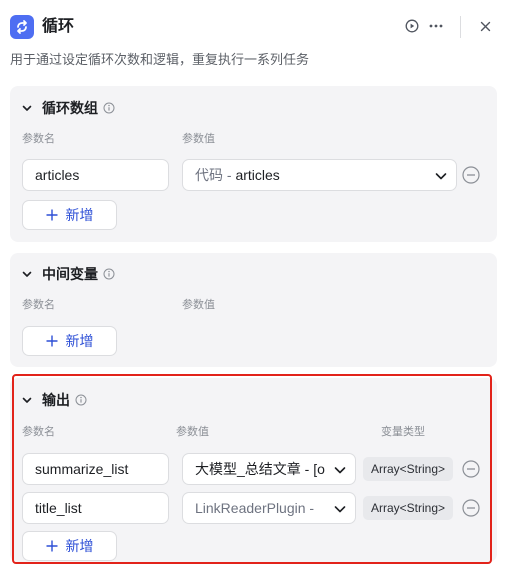 This screenshot has height=566, width=511. What do you see at coordinates (215, 175) in the screenshot?
I see `value-source: 代码 -` at bounding box center [215, 175].